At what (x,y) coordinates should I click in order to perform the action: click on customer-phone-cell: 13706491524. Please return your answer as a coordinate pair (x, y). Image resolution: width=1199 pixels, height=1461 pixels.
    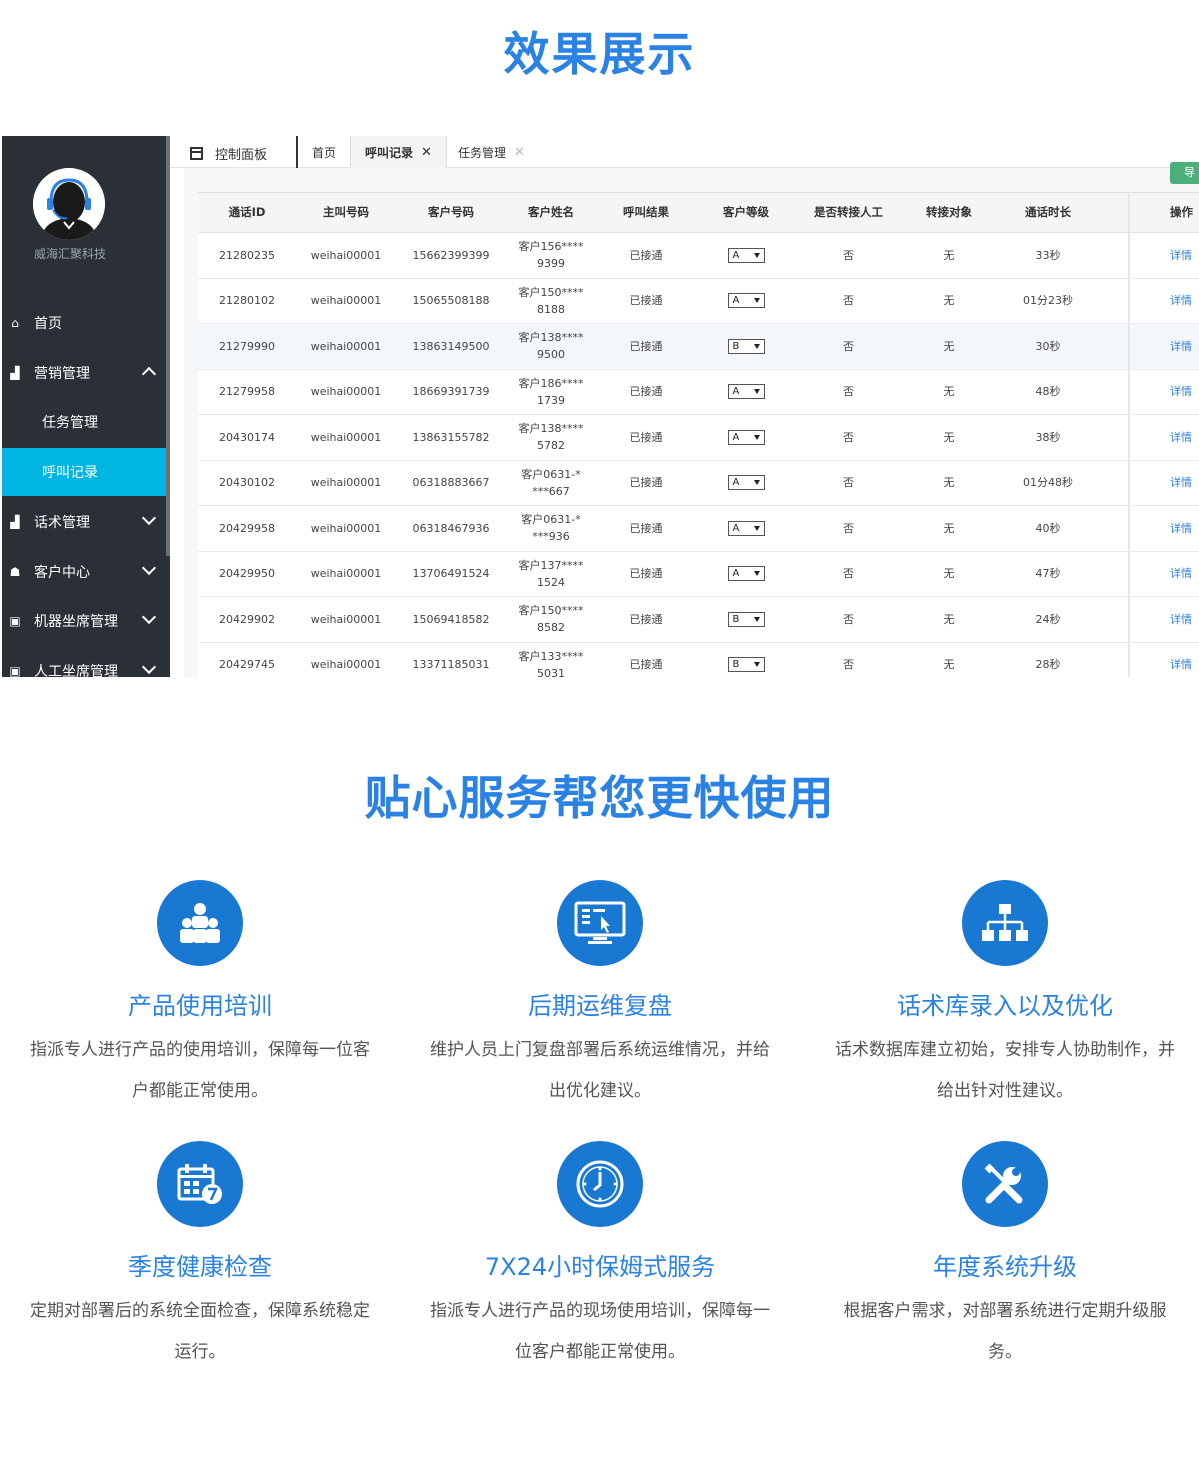
    Looking at the image, I should click on (451, 574).